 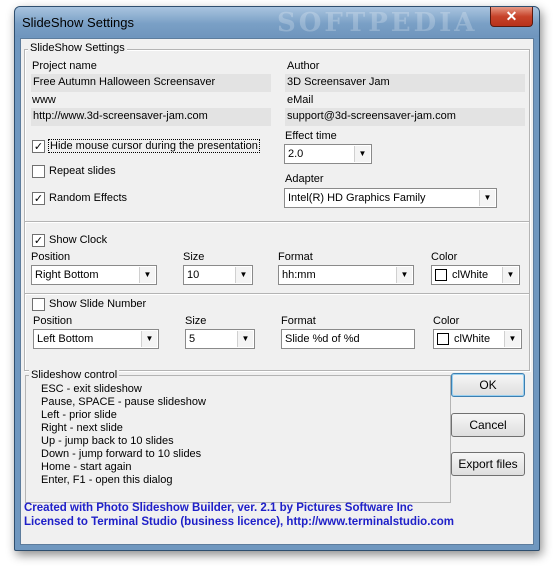 I want to click on slide-color-select: clWhite ▼, so click(x=477, y=339).